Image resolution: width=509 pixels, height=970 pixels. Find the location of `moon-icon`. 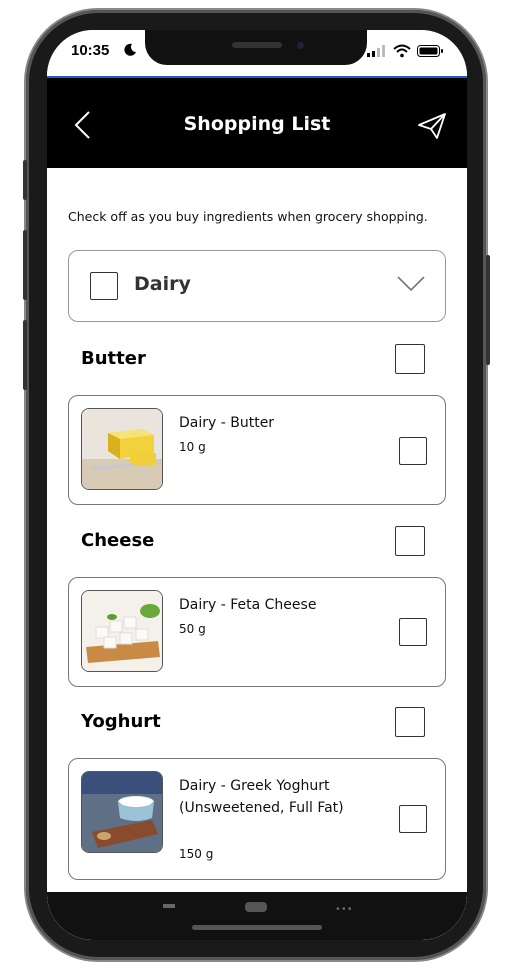

moon-icon is located at coordinates (130, 49).